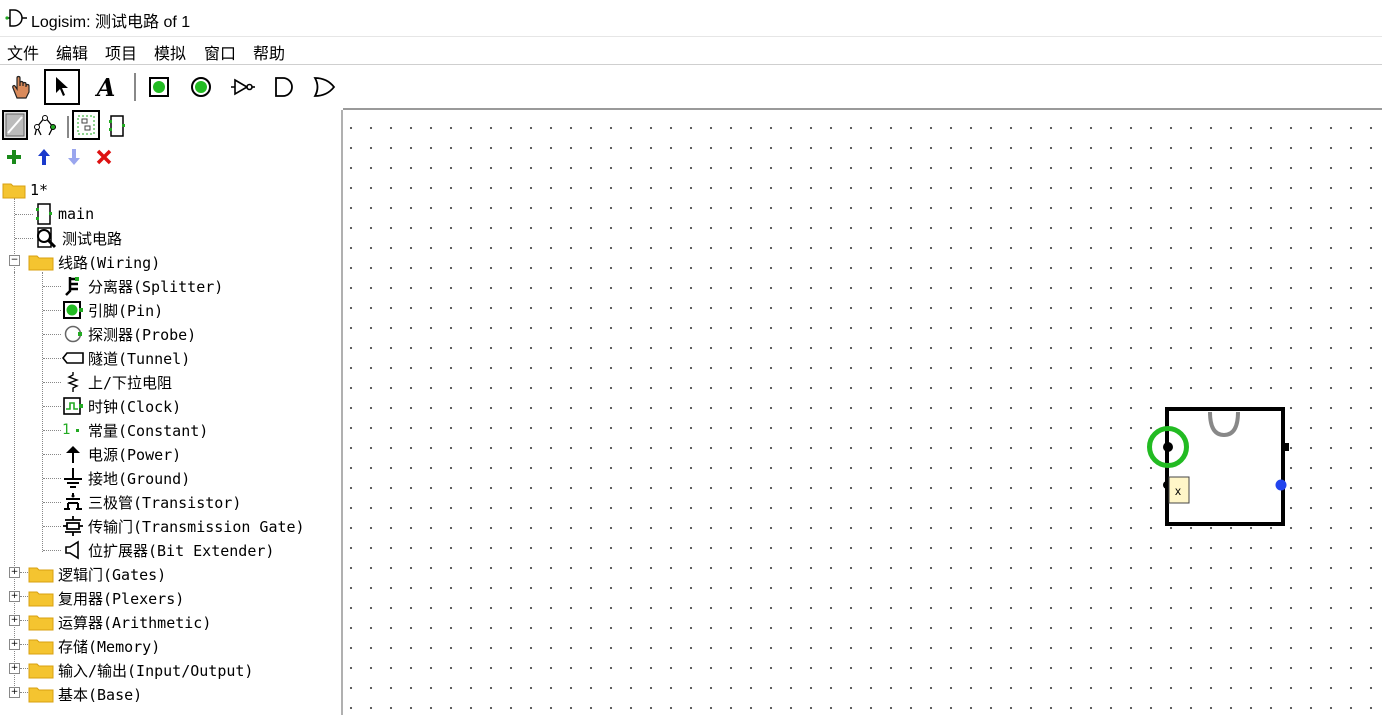  I want to click on not-gate-icon, so click(243, 87).